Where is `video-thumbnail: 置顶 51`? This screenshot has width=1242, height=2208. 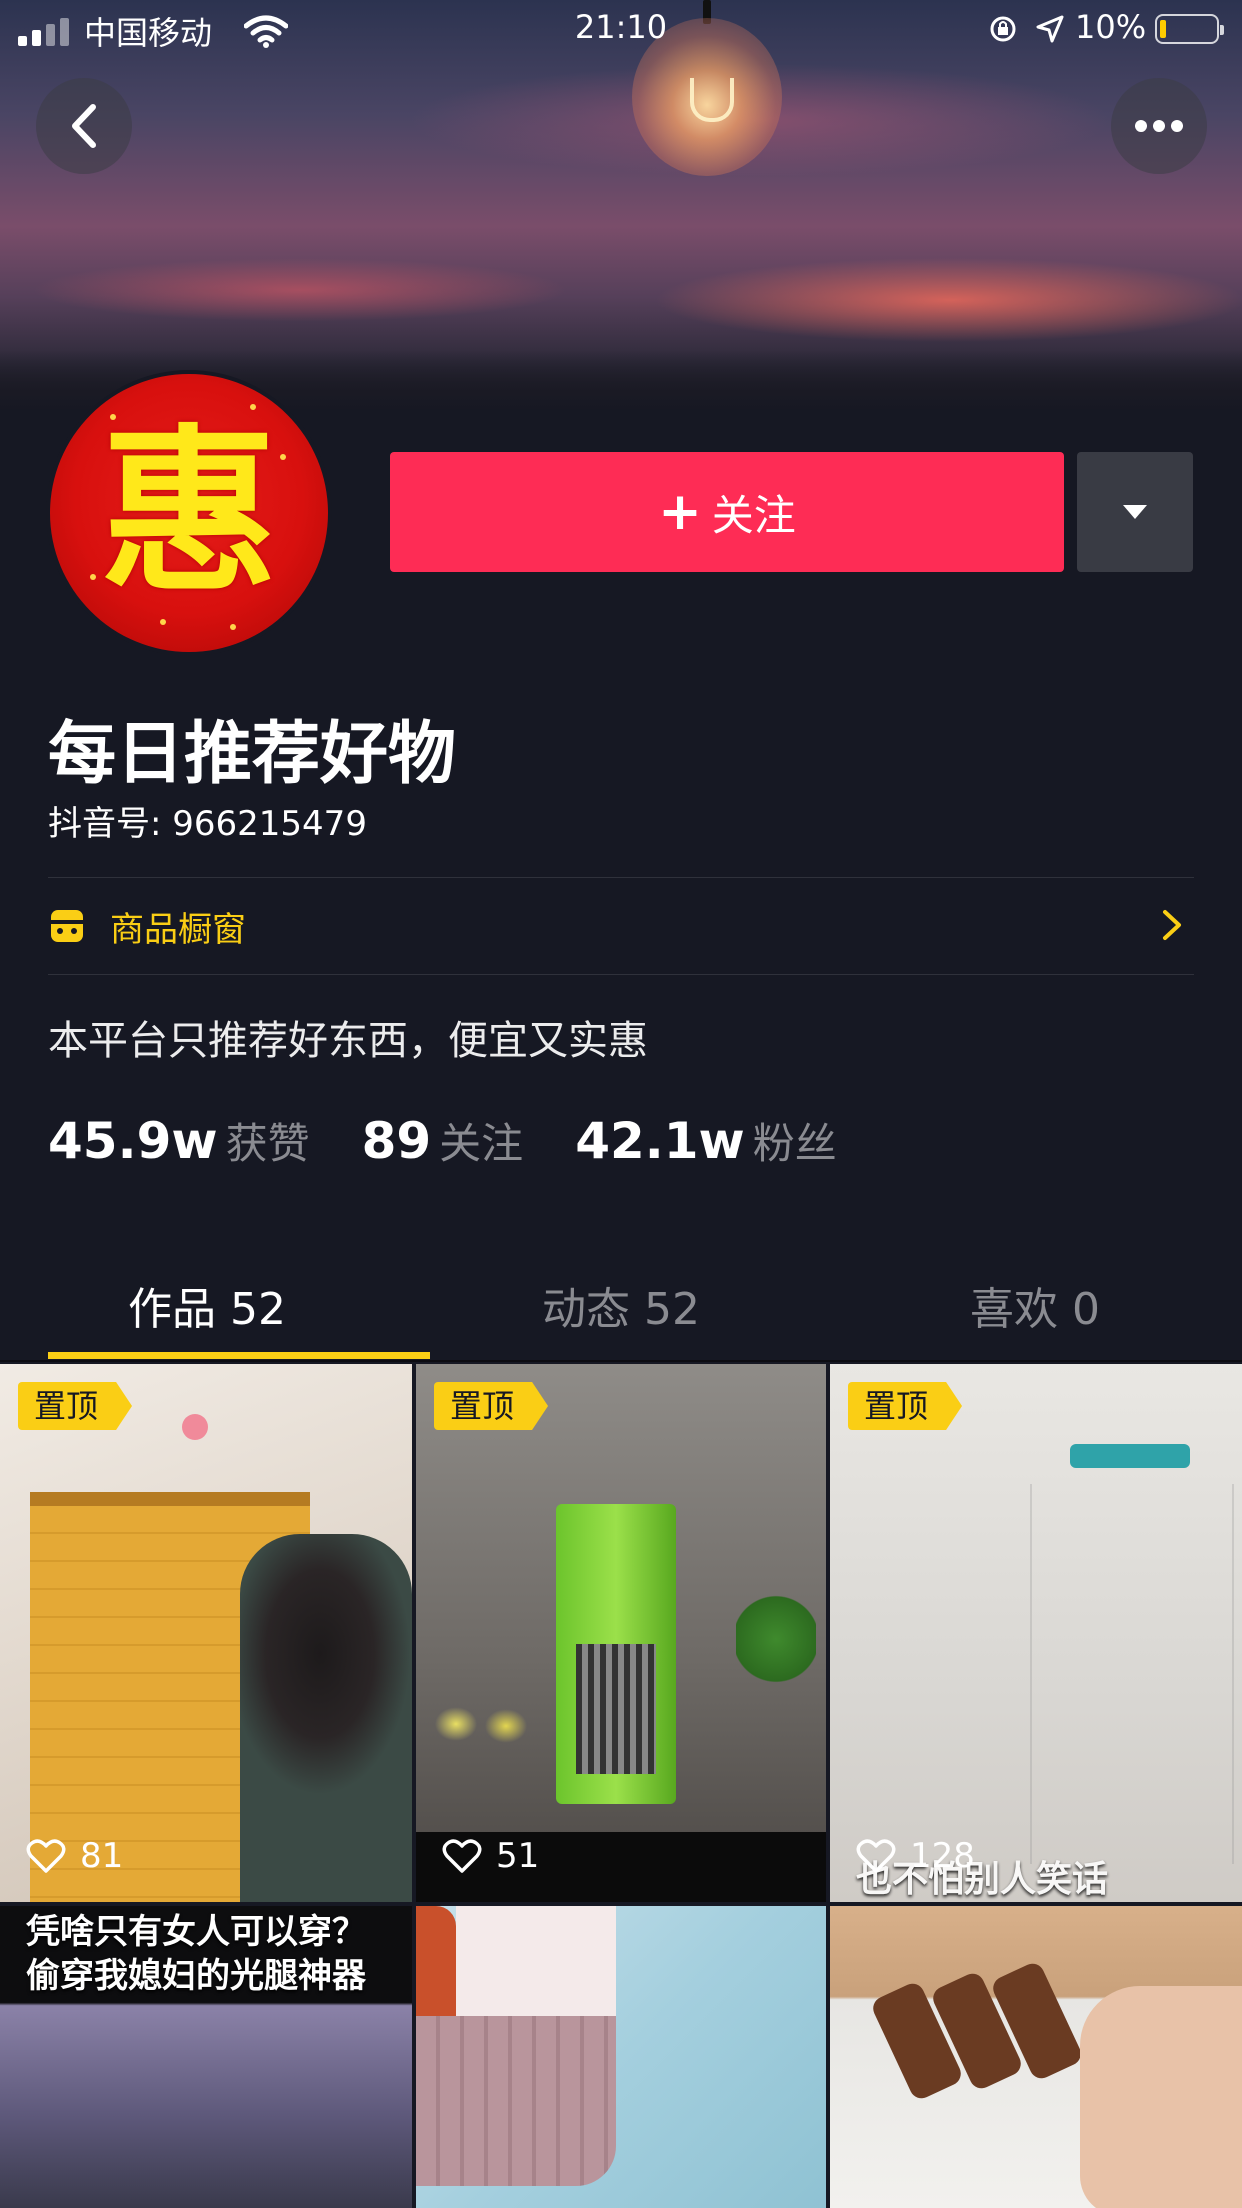
video-thumbnail: 置顶 51 is located at coordinates (621, 1633).